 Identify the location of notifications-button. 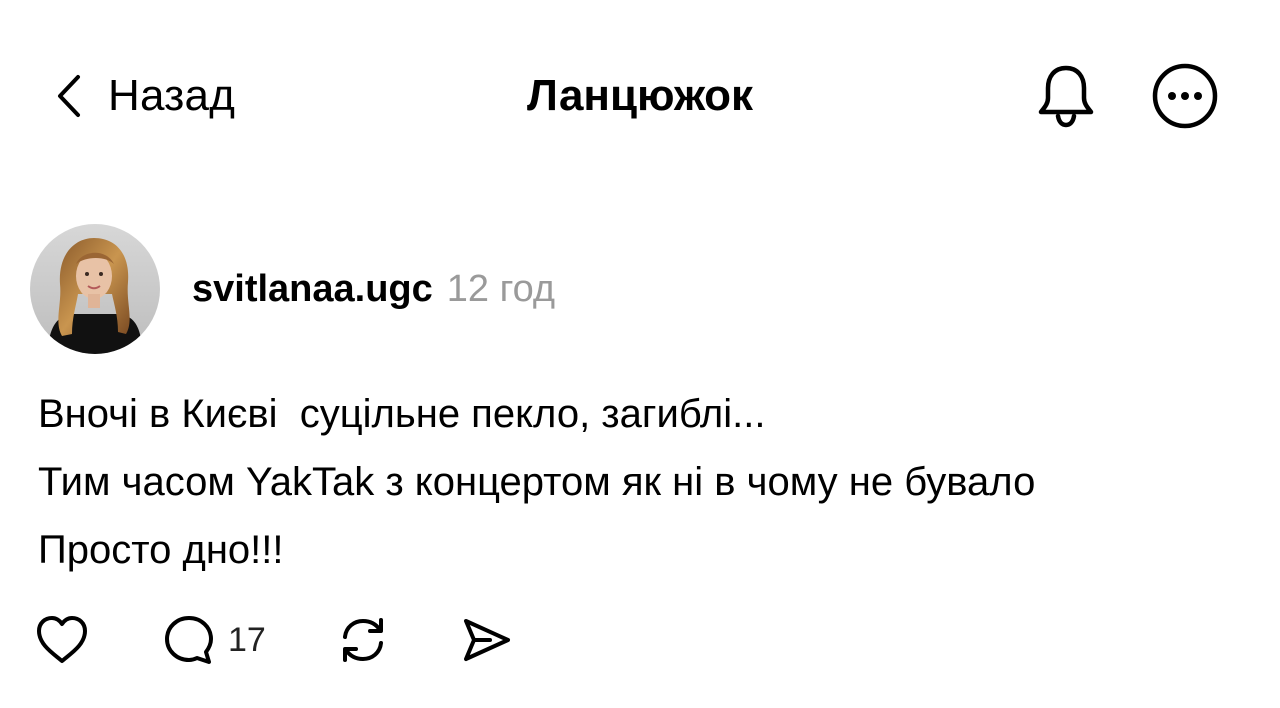
(1066, 96).